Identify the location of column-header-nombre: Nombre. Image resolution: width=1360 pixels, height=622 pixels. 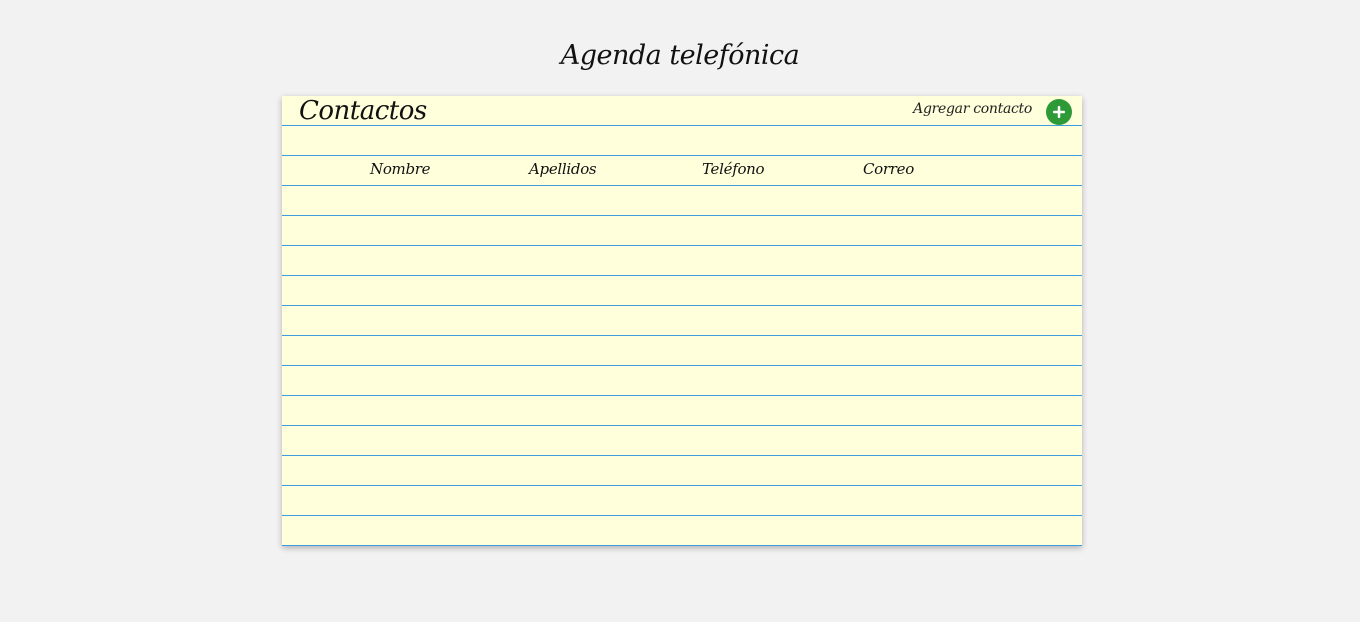
(400, 169).